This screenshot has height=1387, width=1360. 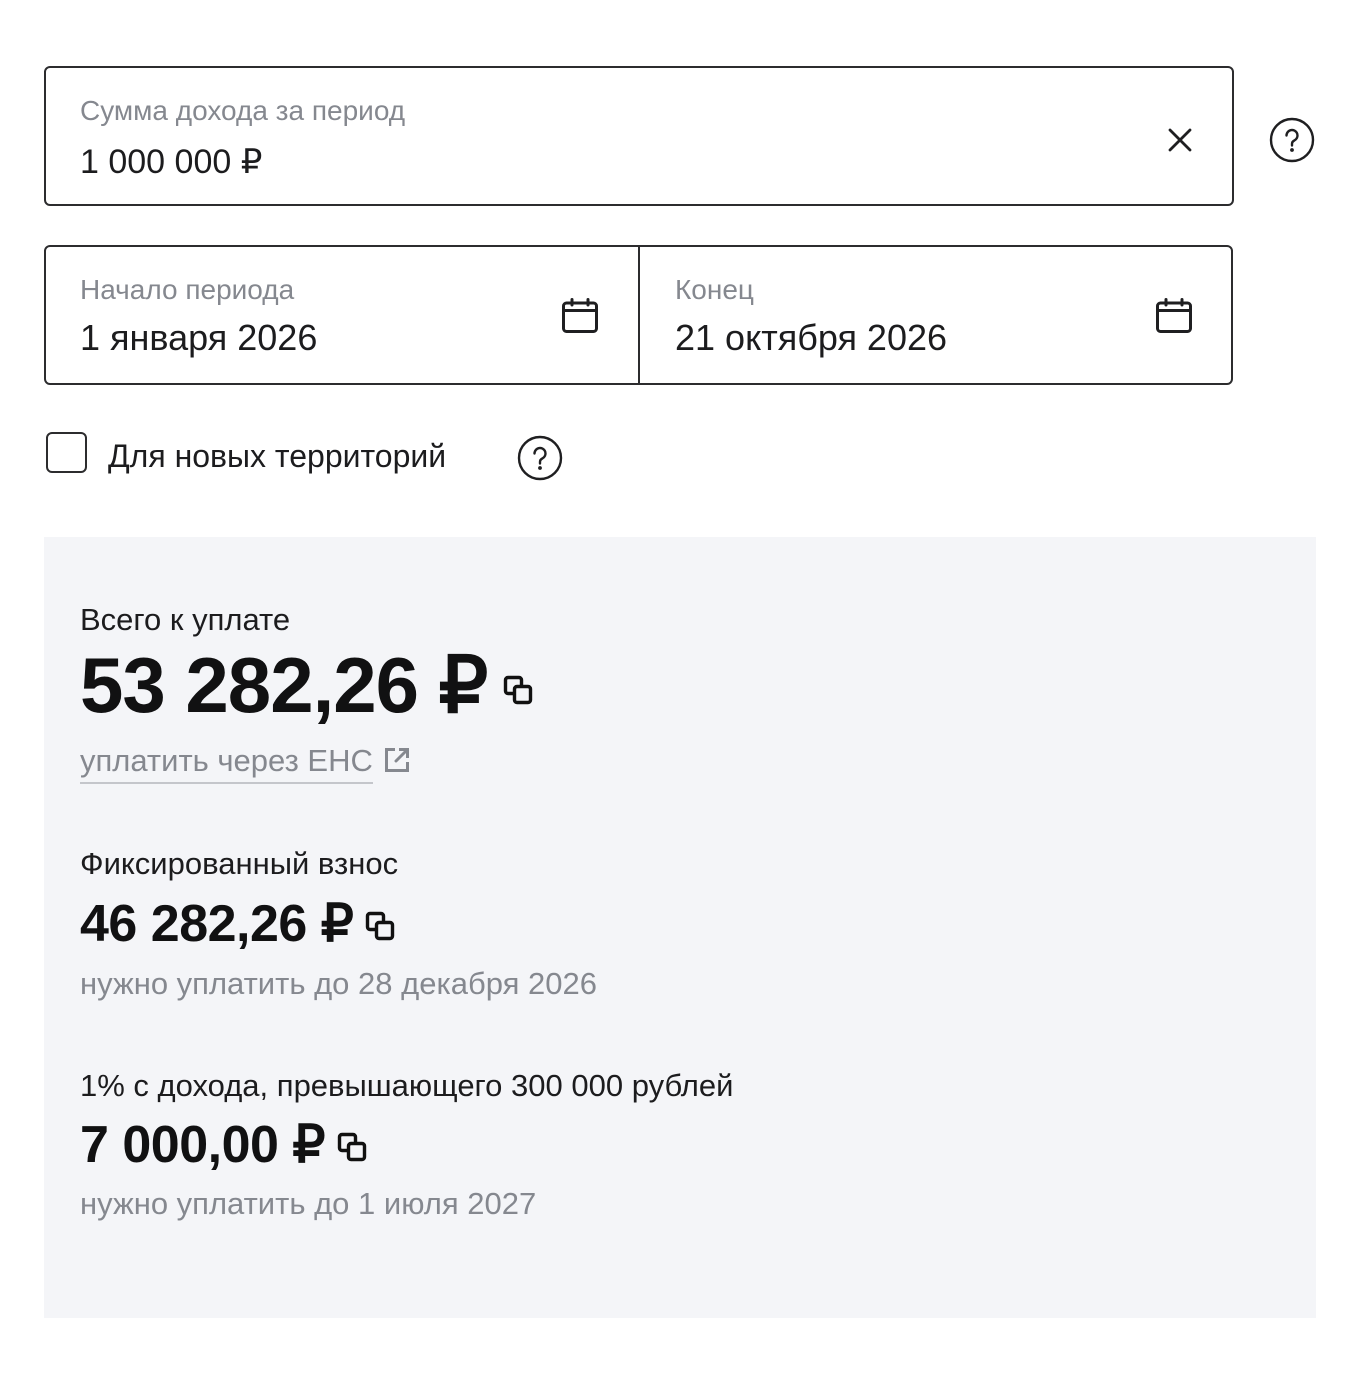 What do you see at coordinates (308, 1203) in the screenshot?
I see `percent-fee-due: нужно уплатить до 1 июля 2027` at bounding box center [308, 1203].